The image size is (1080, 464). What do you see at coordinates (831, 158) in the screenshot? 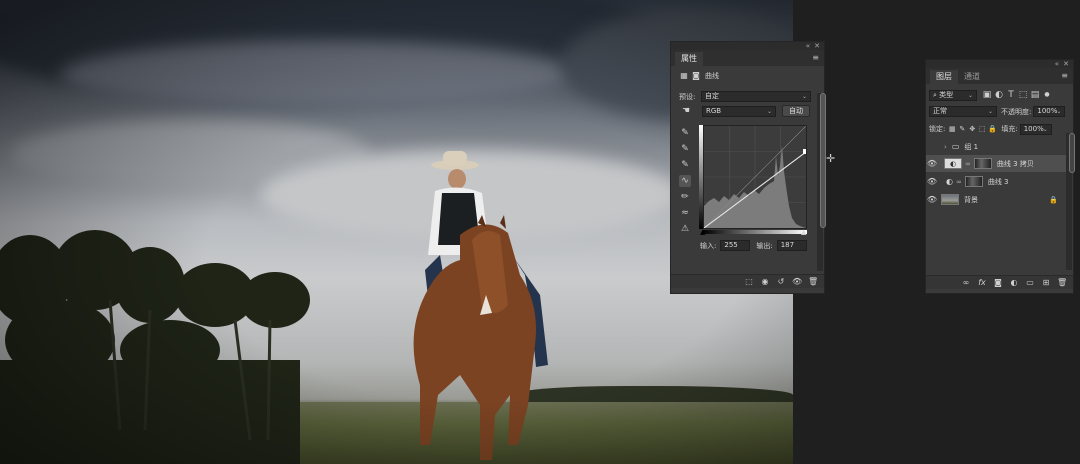
I see `crosshair-icon: ✛` at bounding box center [831, 158].